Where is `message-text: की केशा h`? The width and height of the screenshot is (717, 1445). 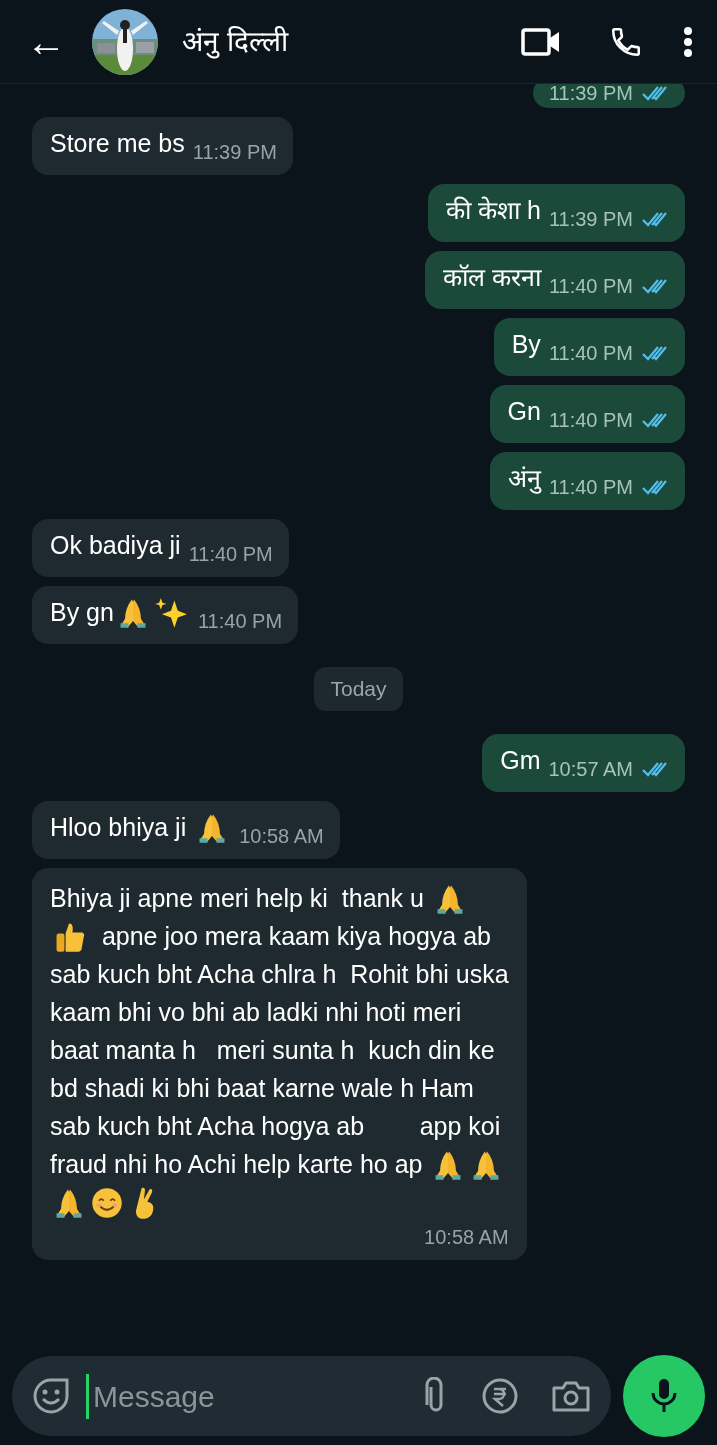
message-text: की केशा h is located at coordinates (493, 211).